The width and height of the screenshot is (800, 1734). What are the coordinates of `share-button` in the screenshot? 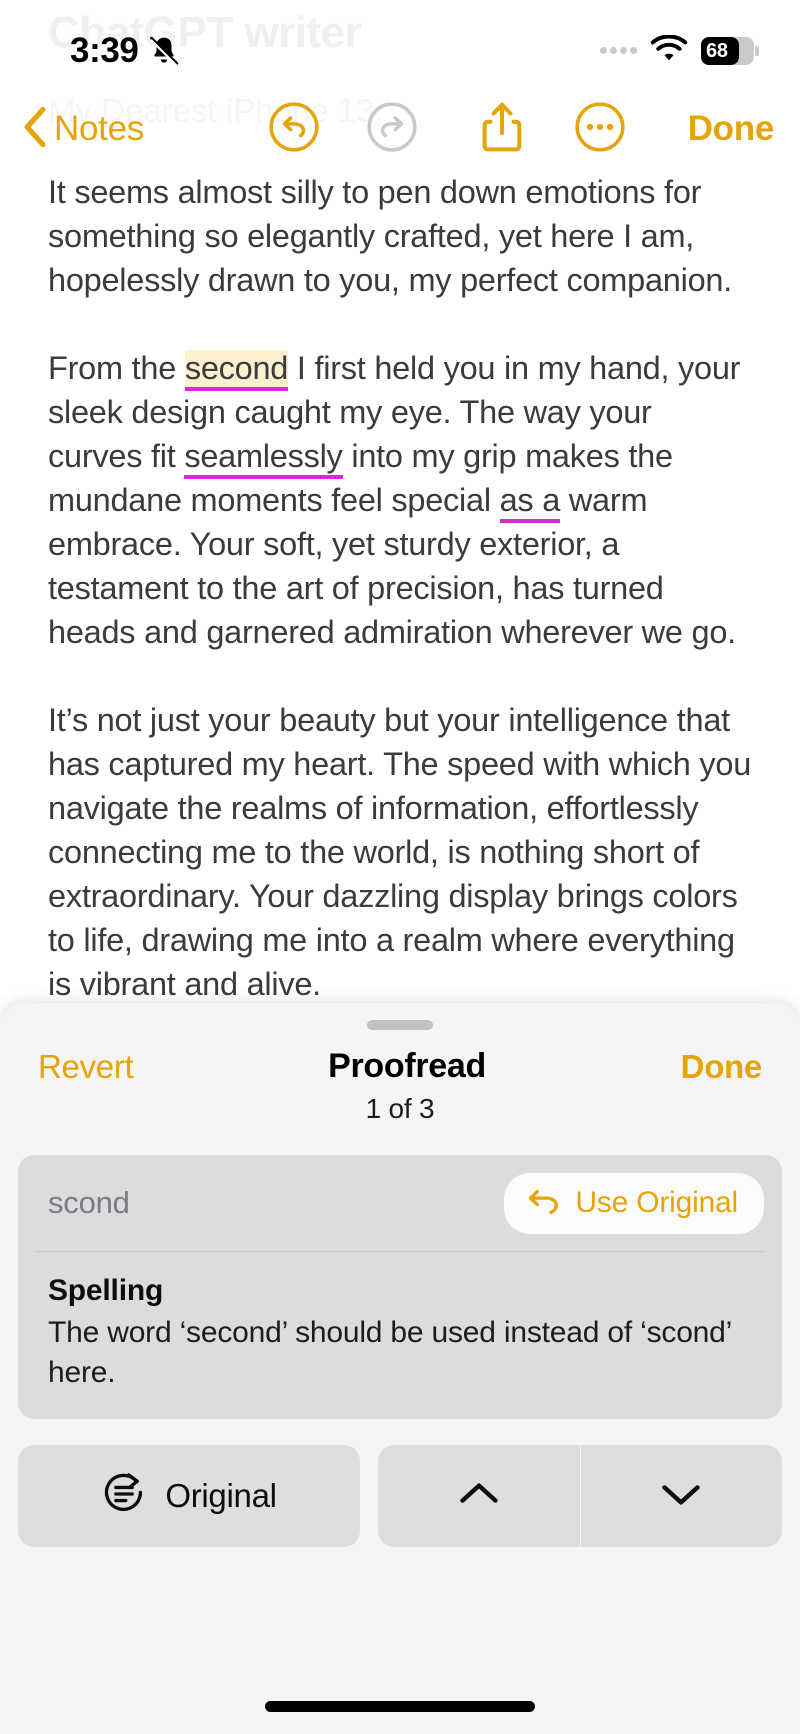 It's located at (502, 129).